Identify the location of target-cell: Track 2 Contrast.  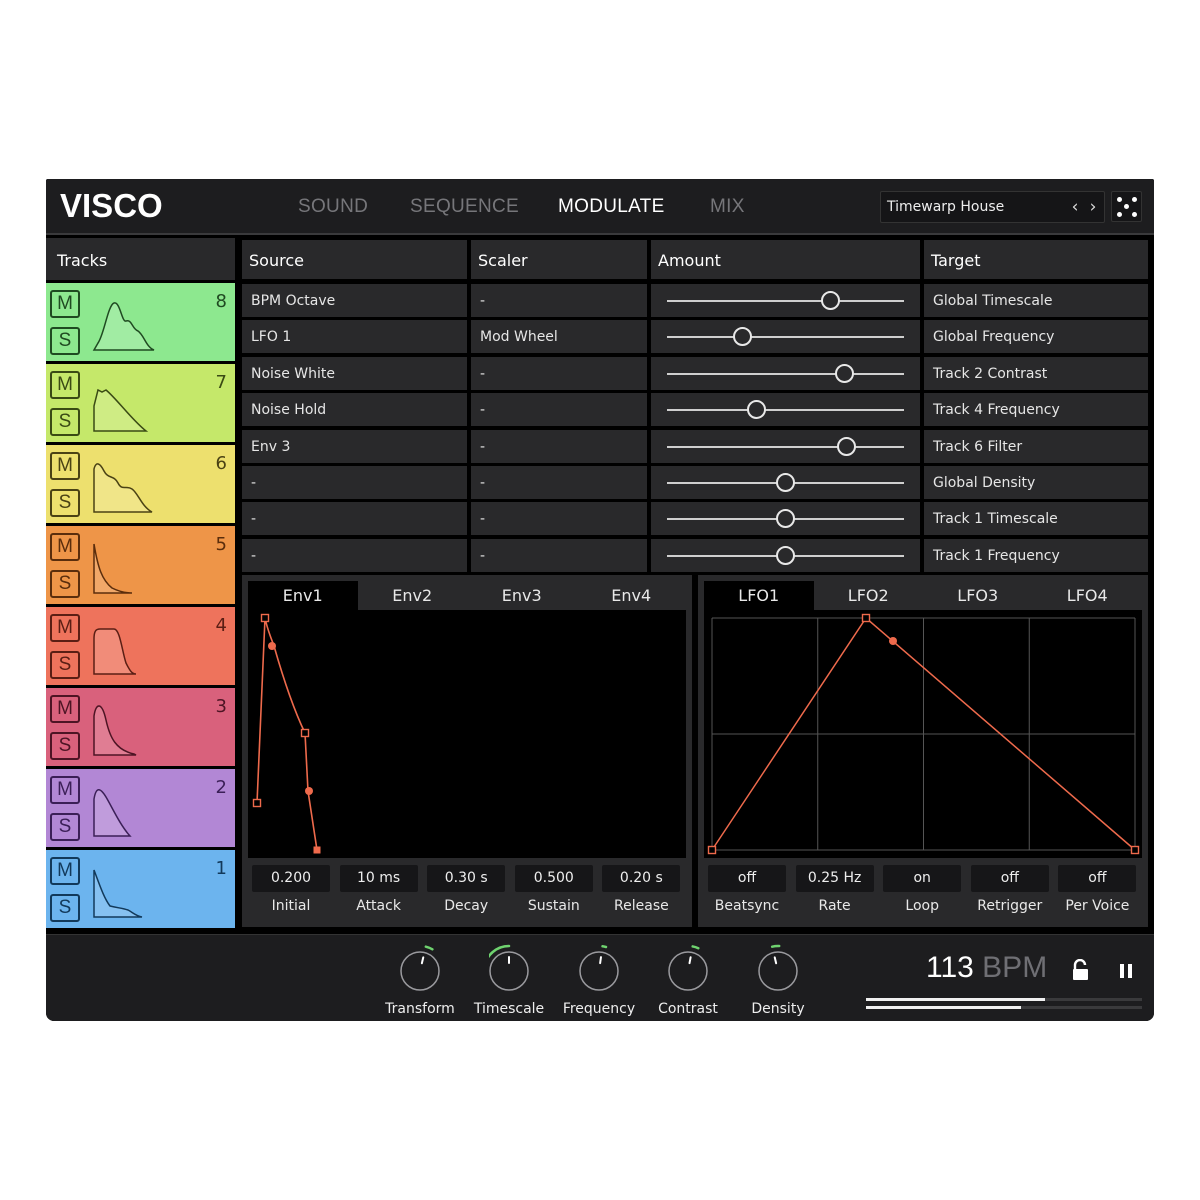
(1036, 373).